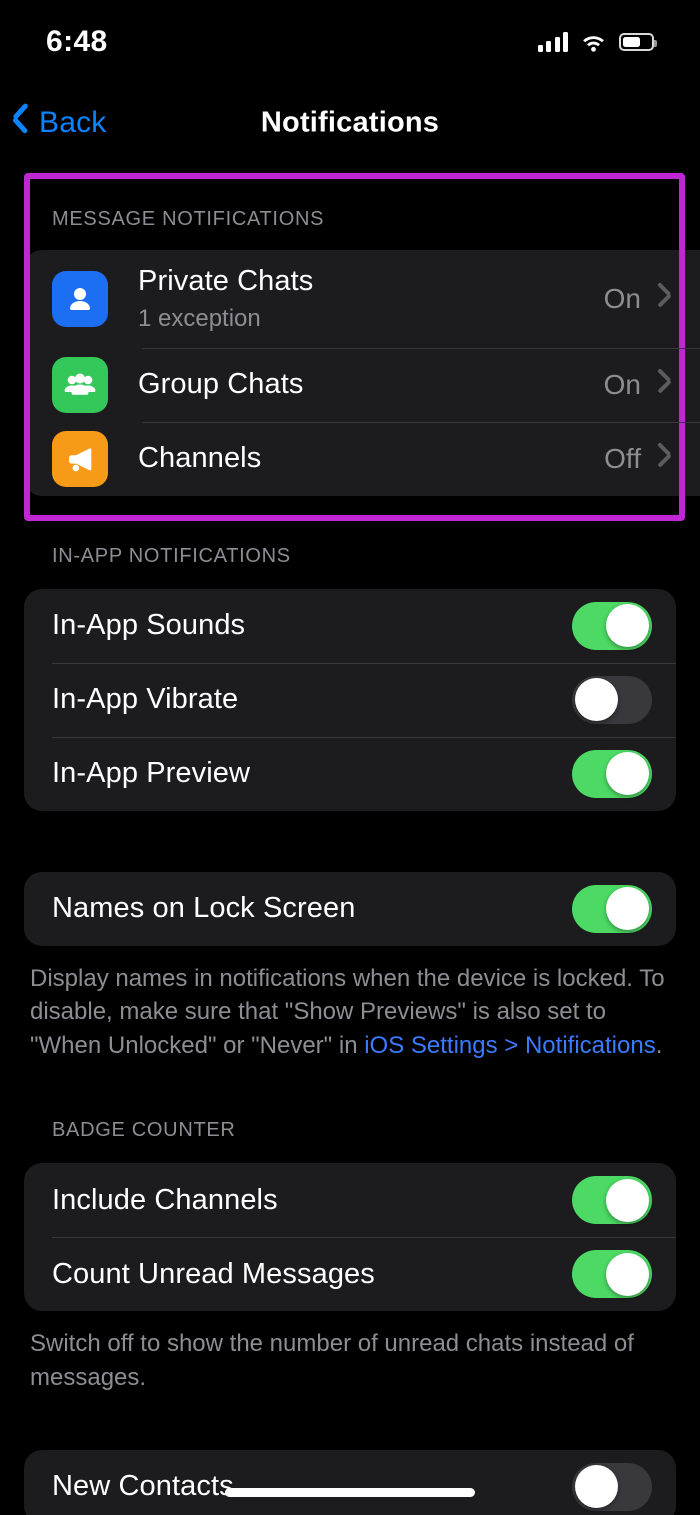  What do you see at coordinates (204, 908) in the screenshot?
I see `row-title: Names on Lock Screen` at bounding box center [204, 908].